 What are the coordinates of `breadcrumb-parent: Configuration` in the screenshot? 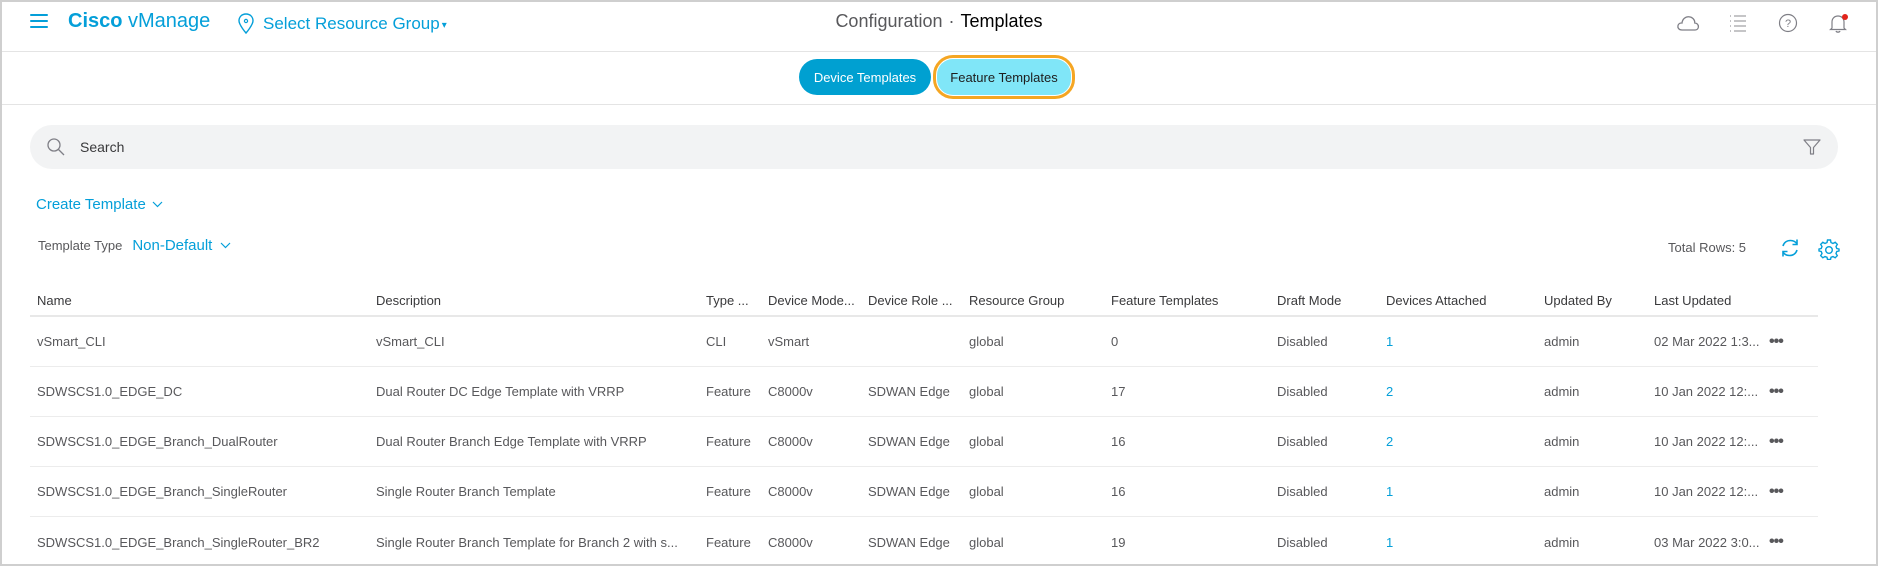 It's located at (889, 21).